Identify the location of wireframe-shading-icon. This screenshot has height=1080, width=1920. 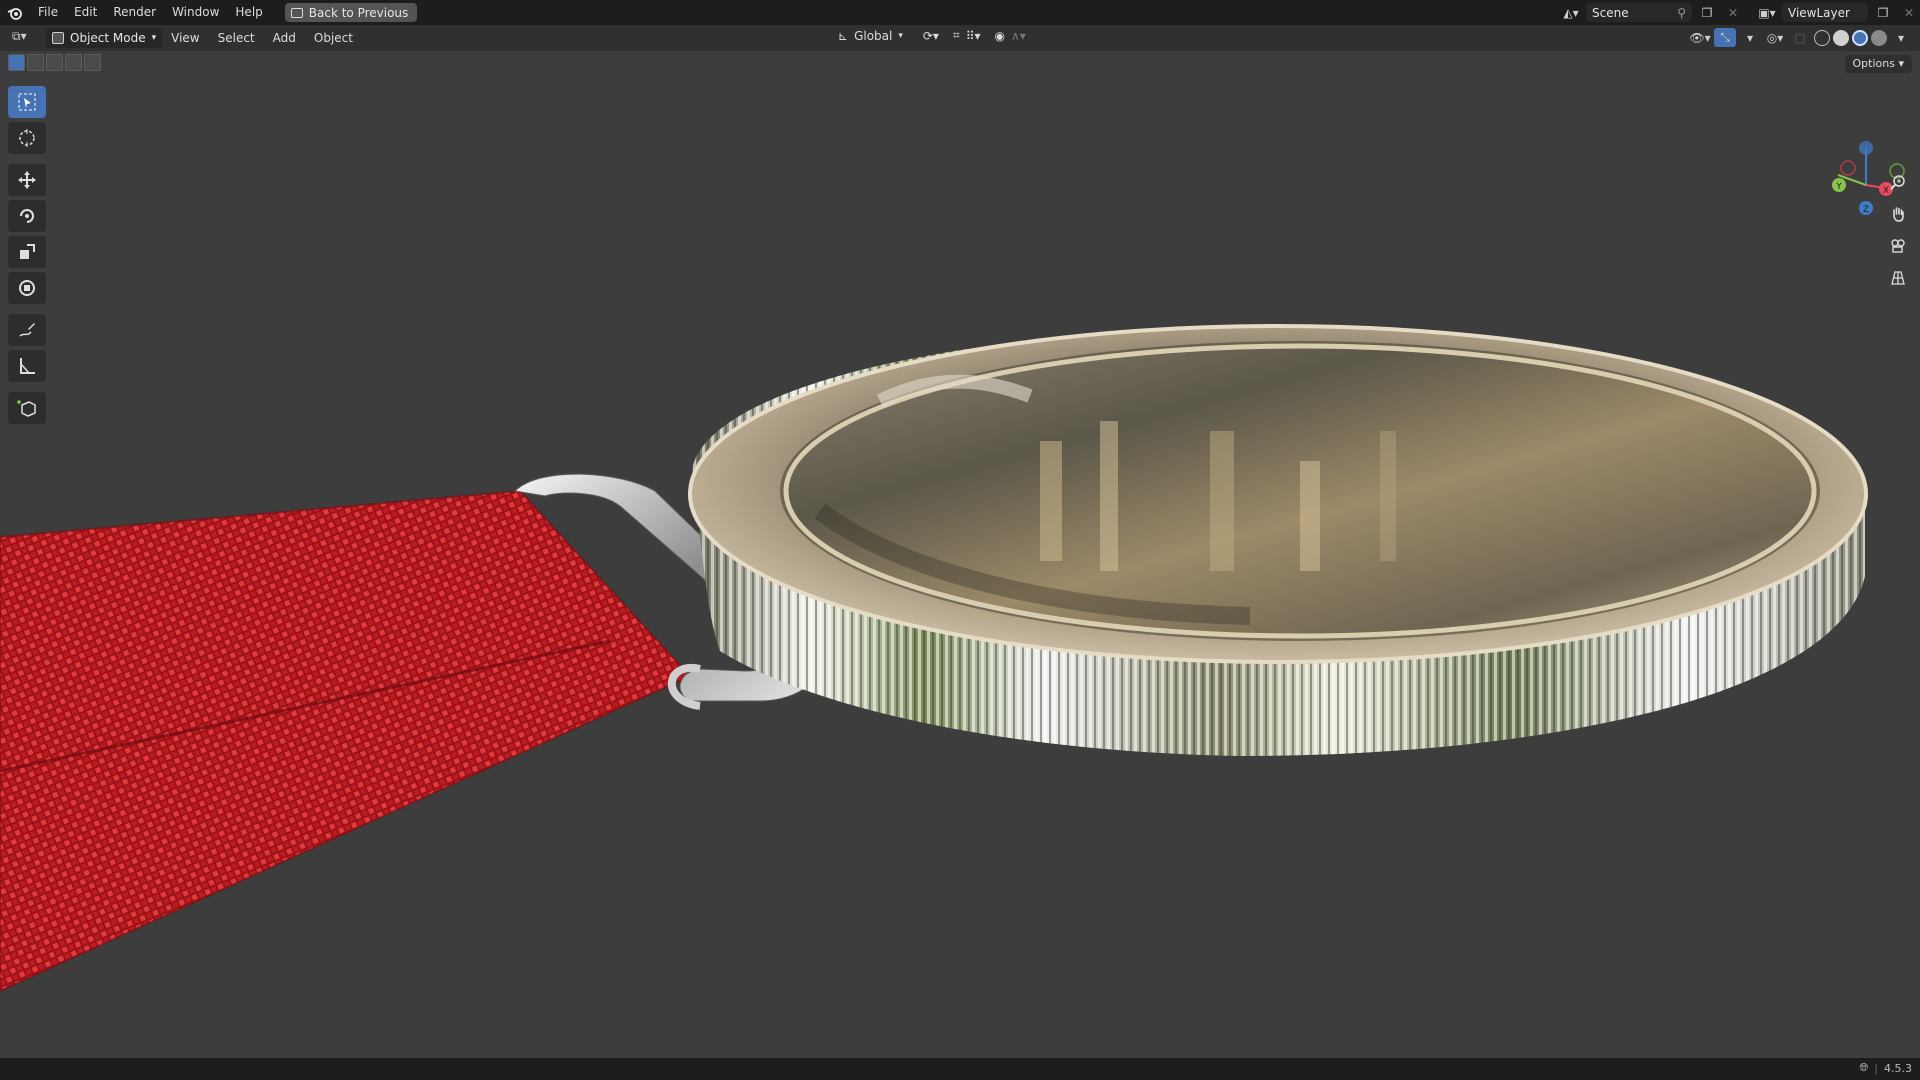
(1822, 37).